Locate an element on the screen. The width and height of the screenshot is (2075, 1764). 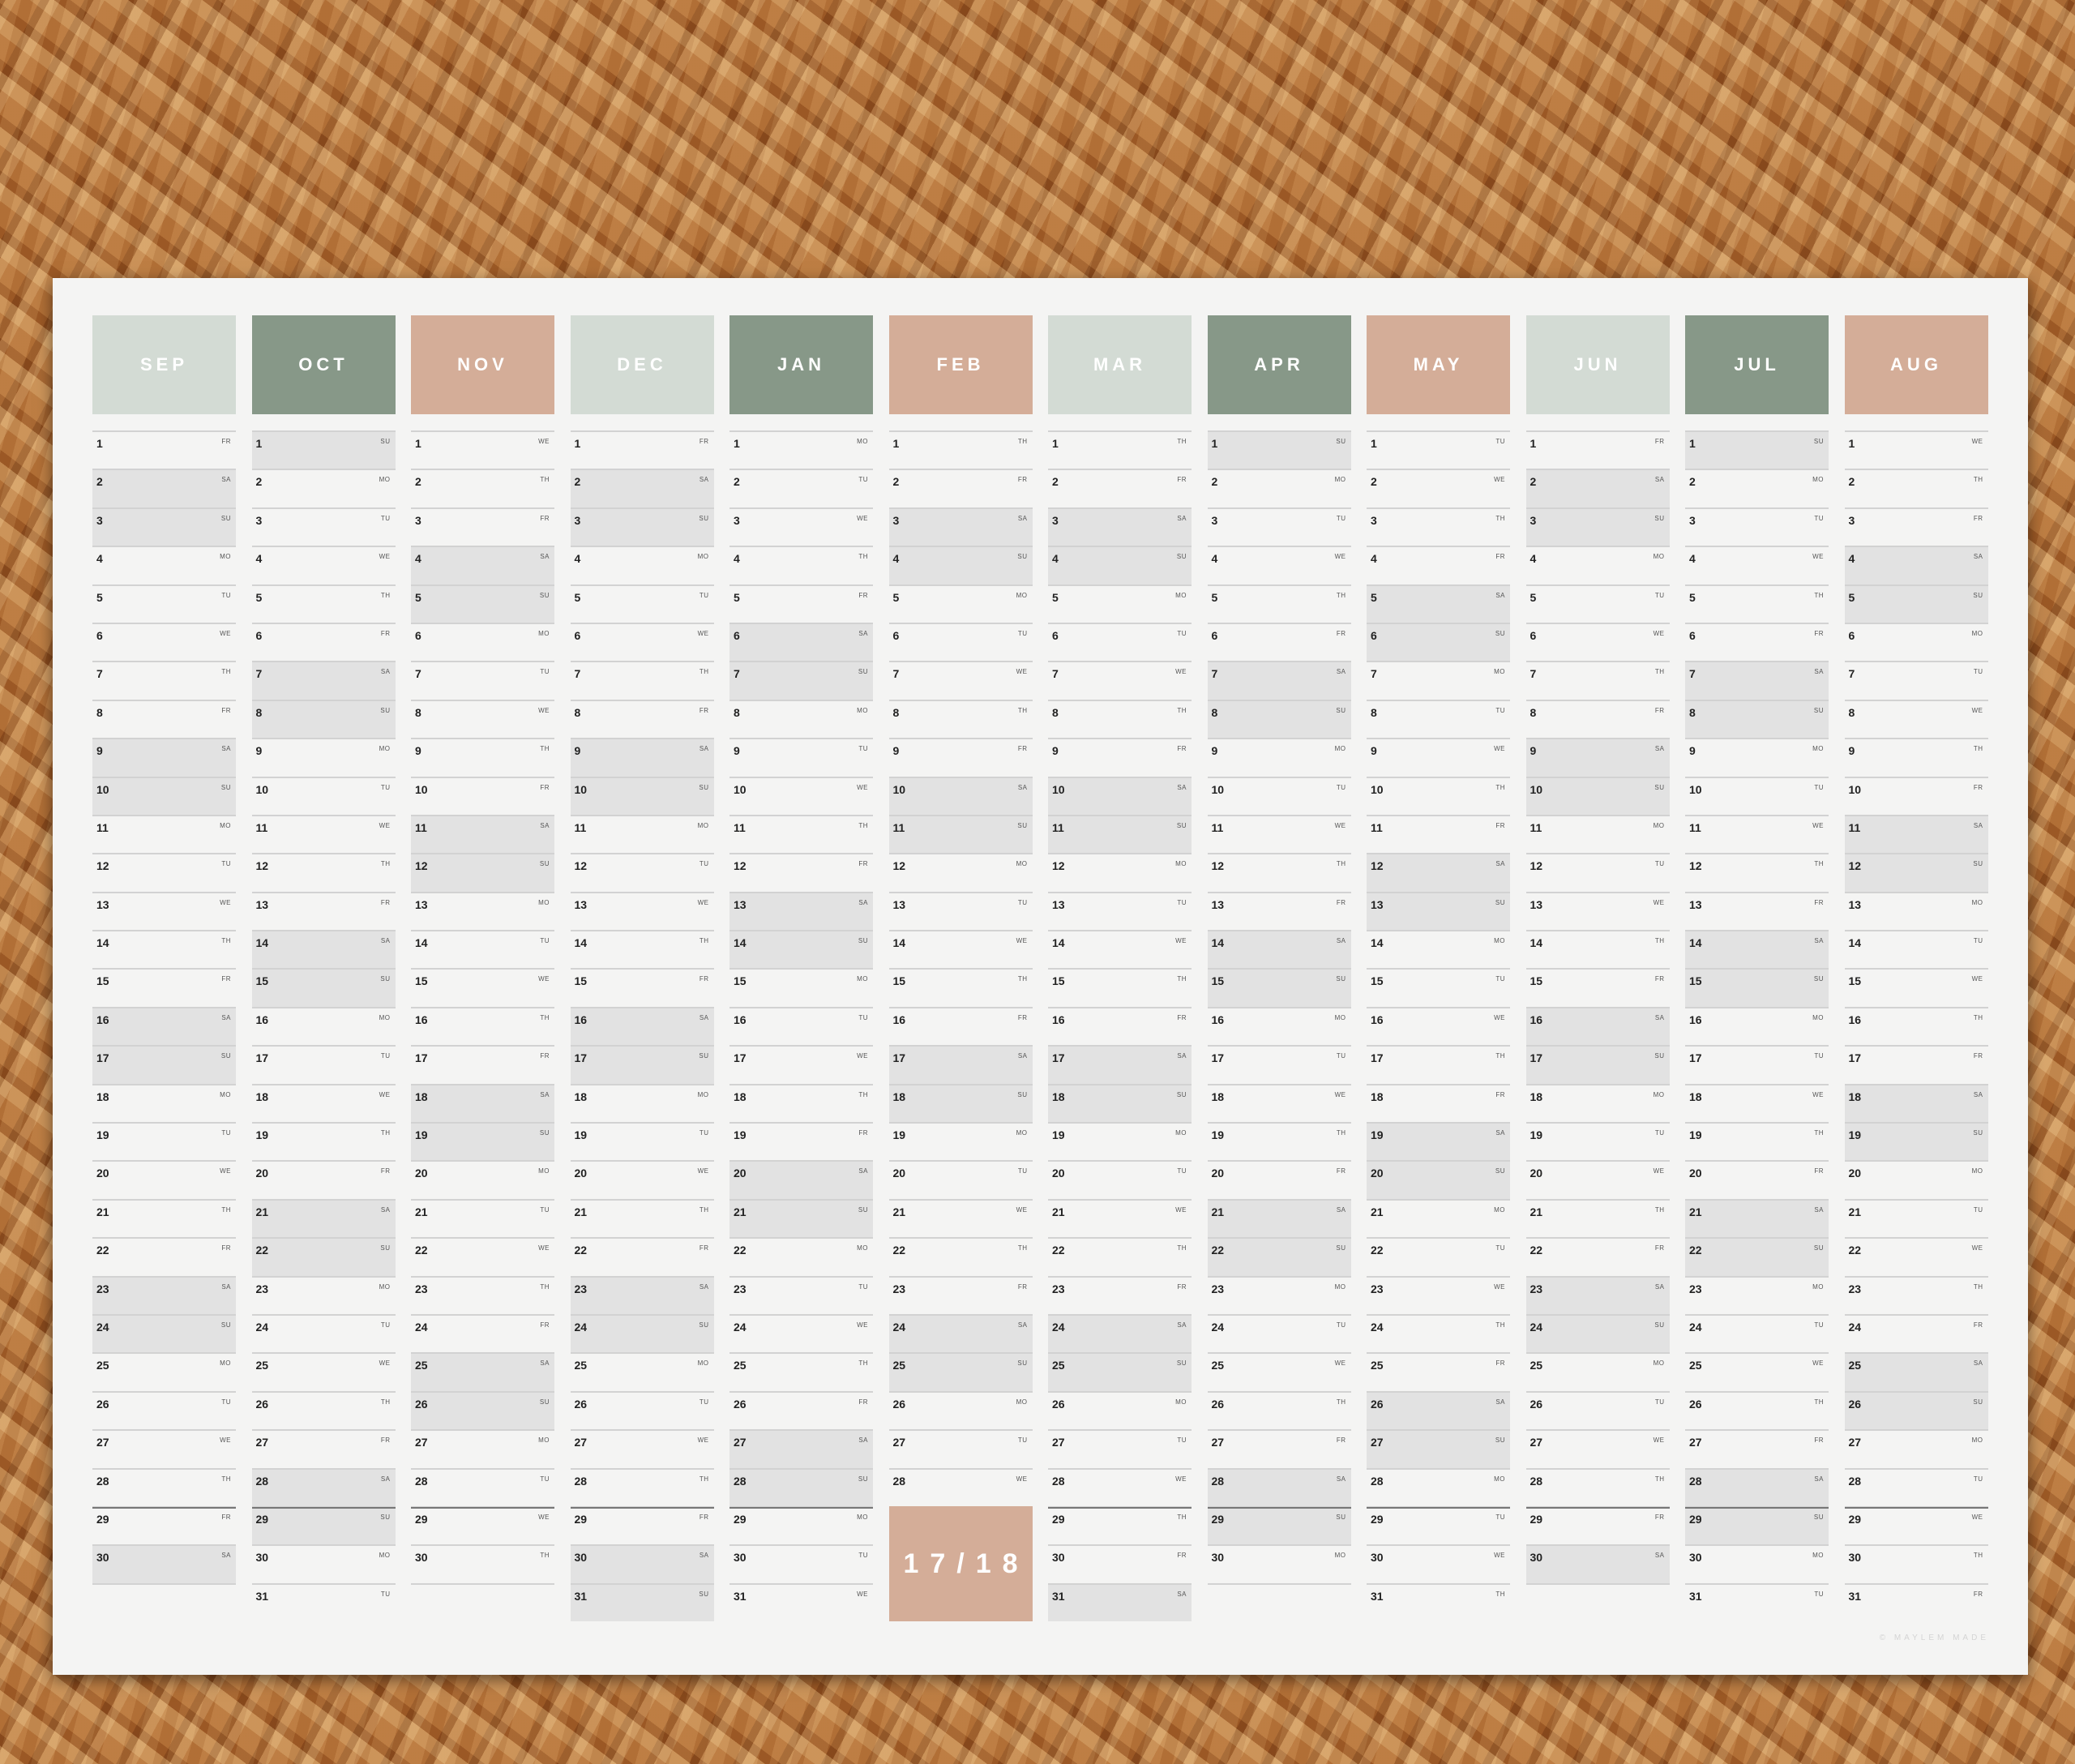
day-cell: 3 TH is located at coordinates (1439, 526).